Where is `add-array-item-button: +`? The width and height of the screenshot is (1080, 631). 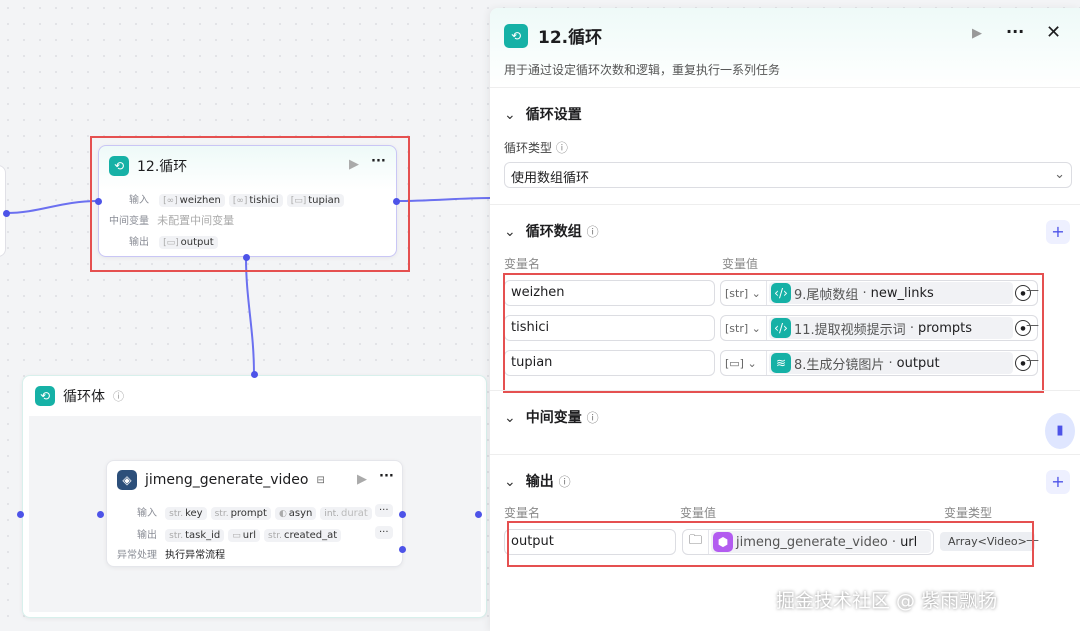
add-array-item-button: + is located at coordinates (1058, 232).